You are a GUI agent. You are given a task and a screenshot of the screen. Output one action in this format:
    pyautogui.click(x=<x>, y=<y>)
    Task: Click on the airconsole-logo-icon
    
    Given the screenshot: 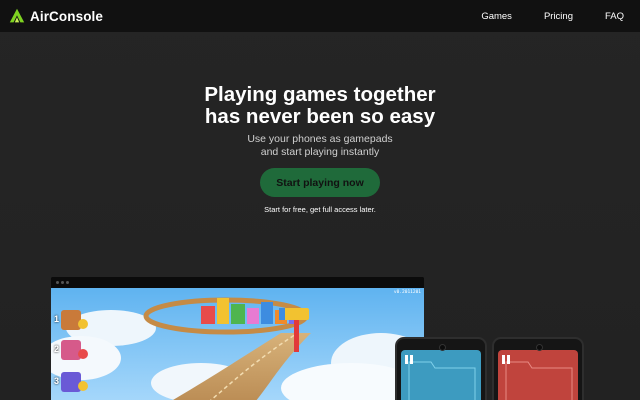 What is the action you would take?
    pyautogui.click(x=17, y=15)
    